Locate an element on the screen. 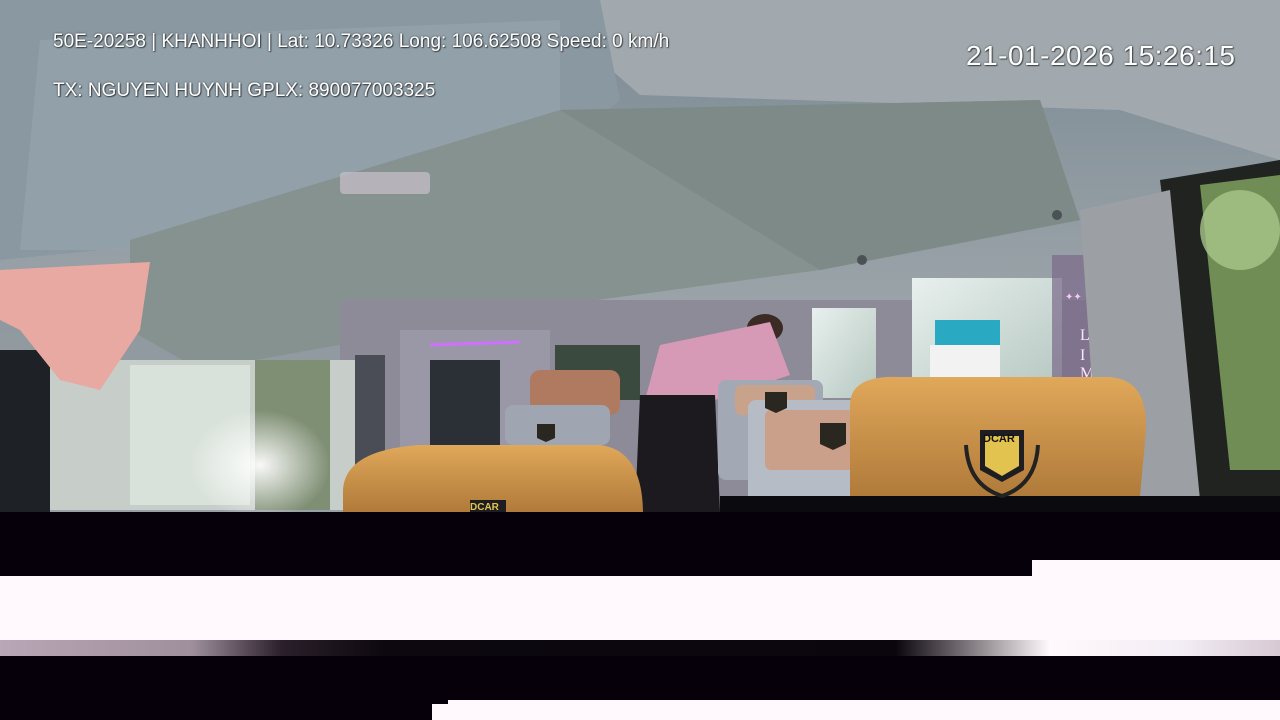 This screenshot has width=1280, height=720. osd-driver-license: TX: NGUYEN HUYNH GPLX: 890077003325 is located at coordinates (244, 90).